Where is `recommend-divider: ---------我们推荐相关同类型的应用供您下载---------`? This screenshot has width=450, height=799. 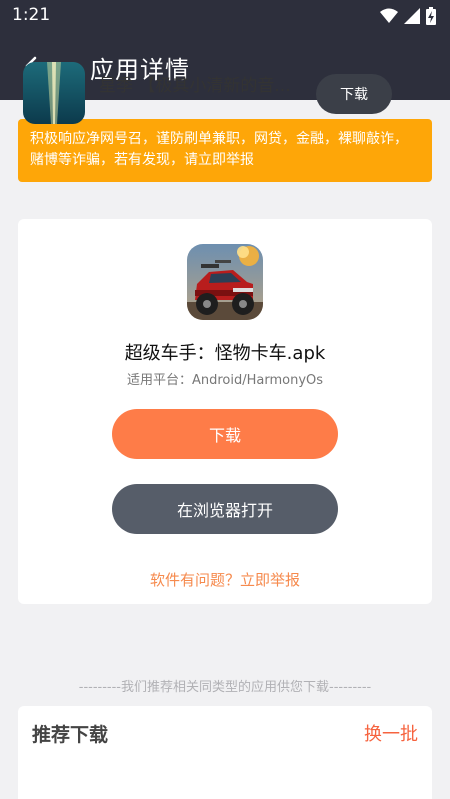 recommend-divider: ---------我们推荐相关同类型的应用供您下载--------- is located at coordinates (225, 687).